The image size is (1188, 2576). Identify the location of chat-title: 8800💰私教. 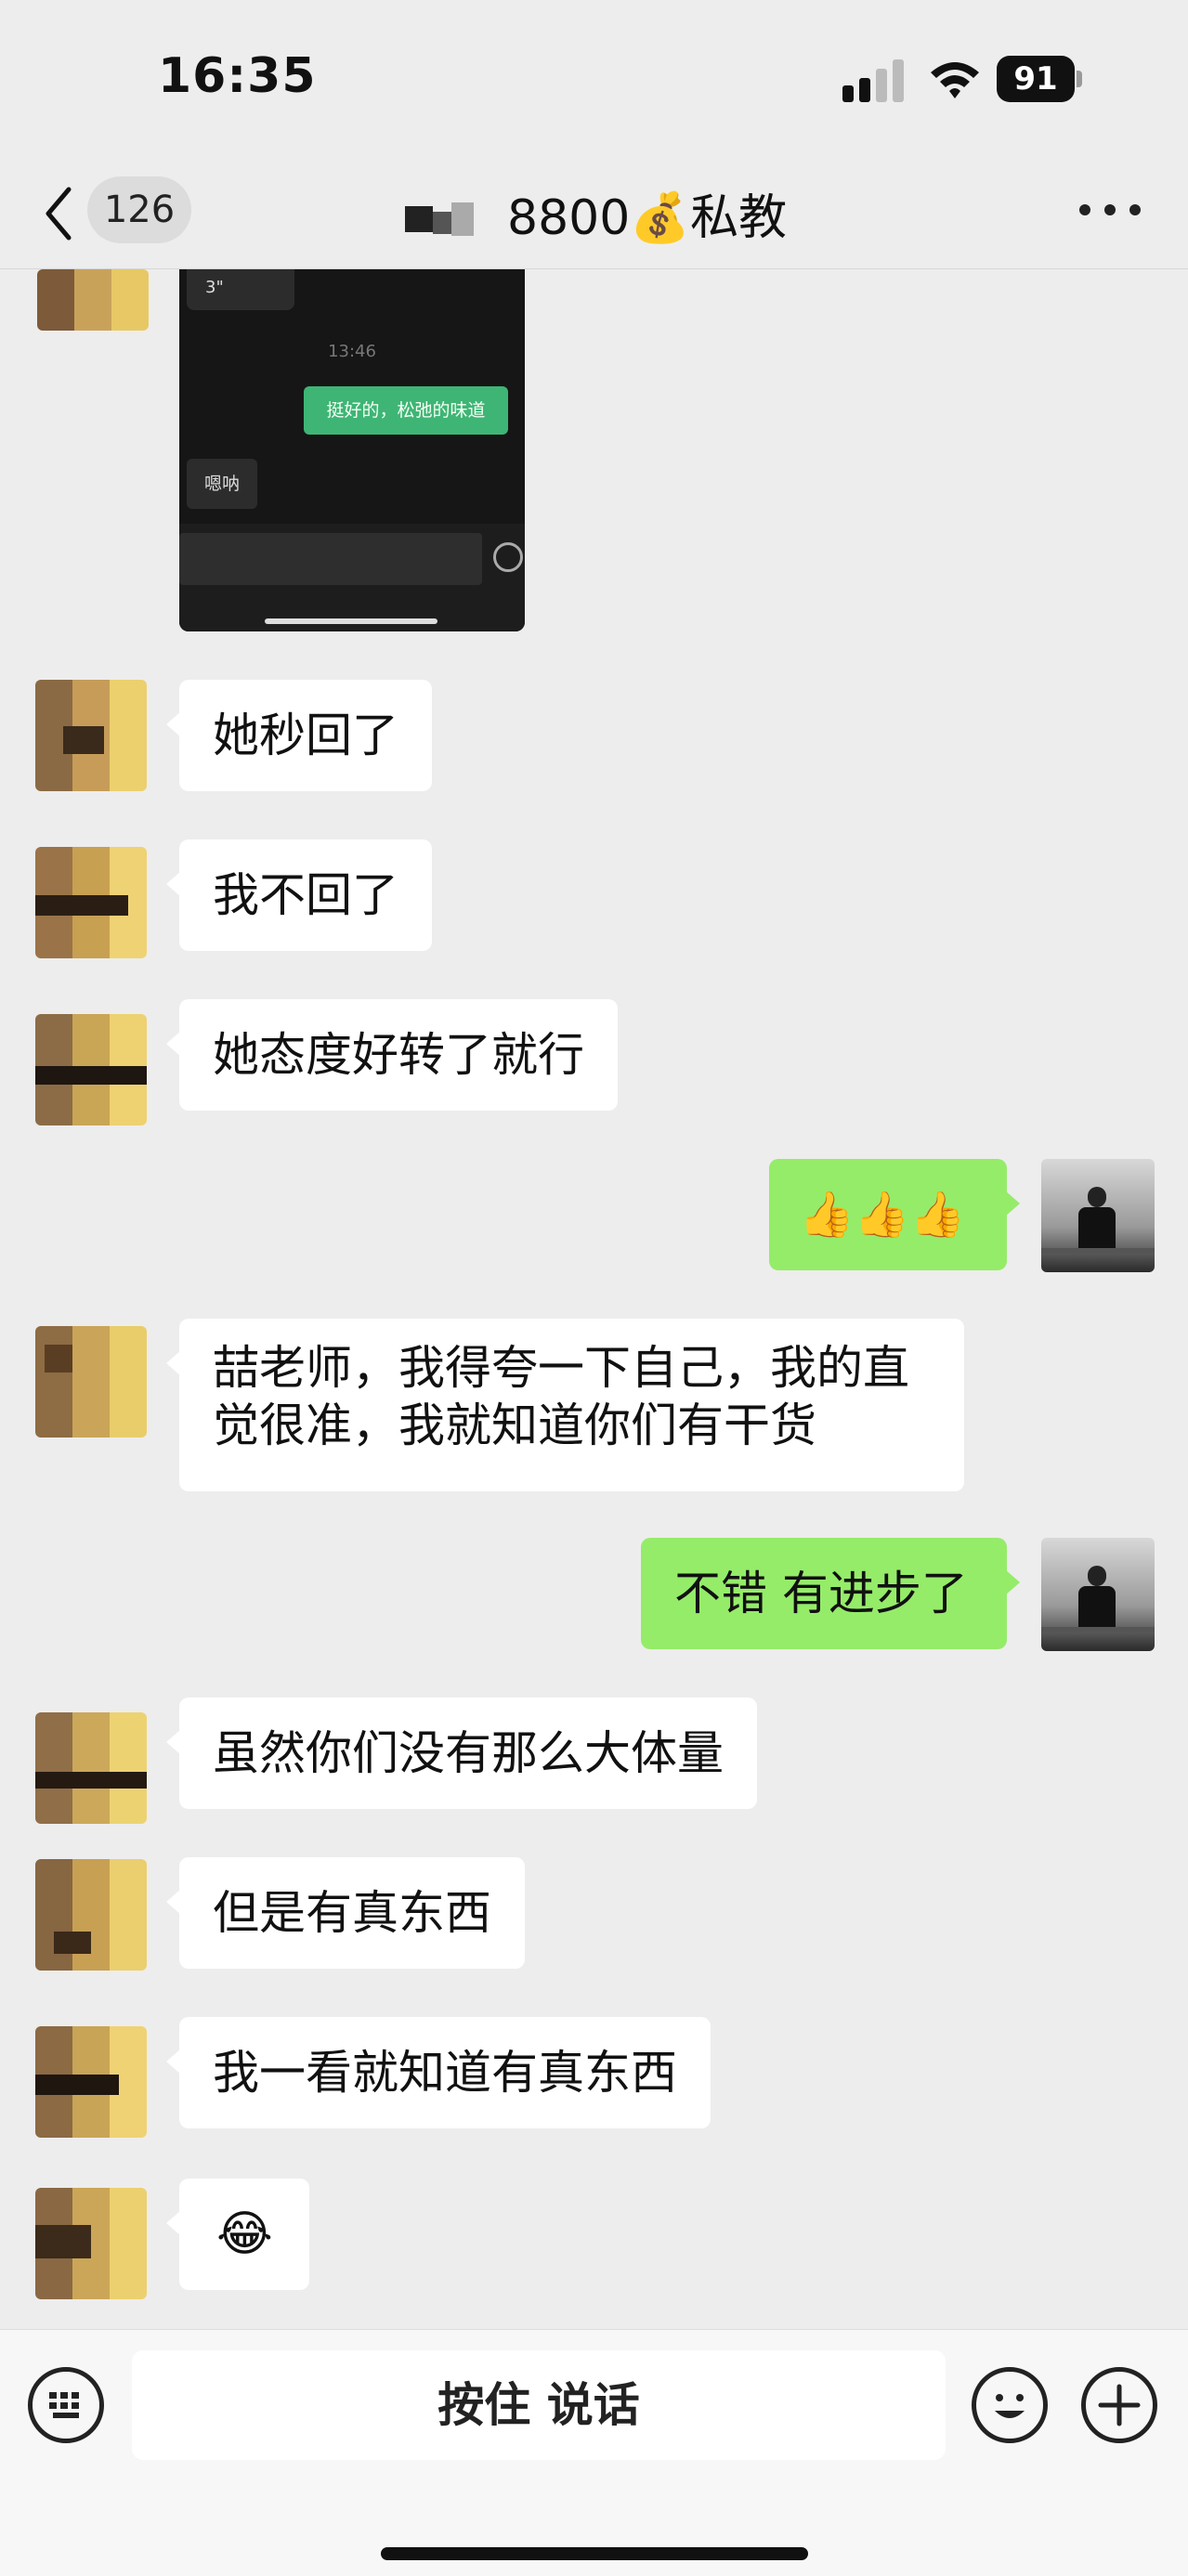
(647, 218).